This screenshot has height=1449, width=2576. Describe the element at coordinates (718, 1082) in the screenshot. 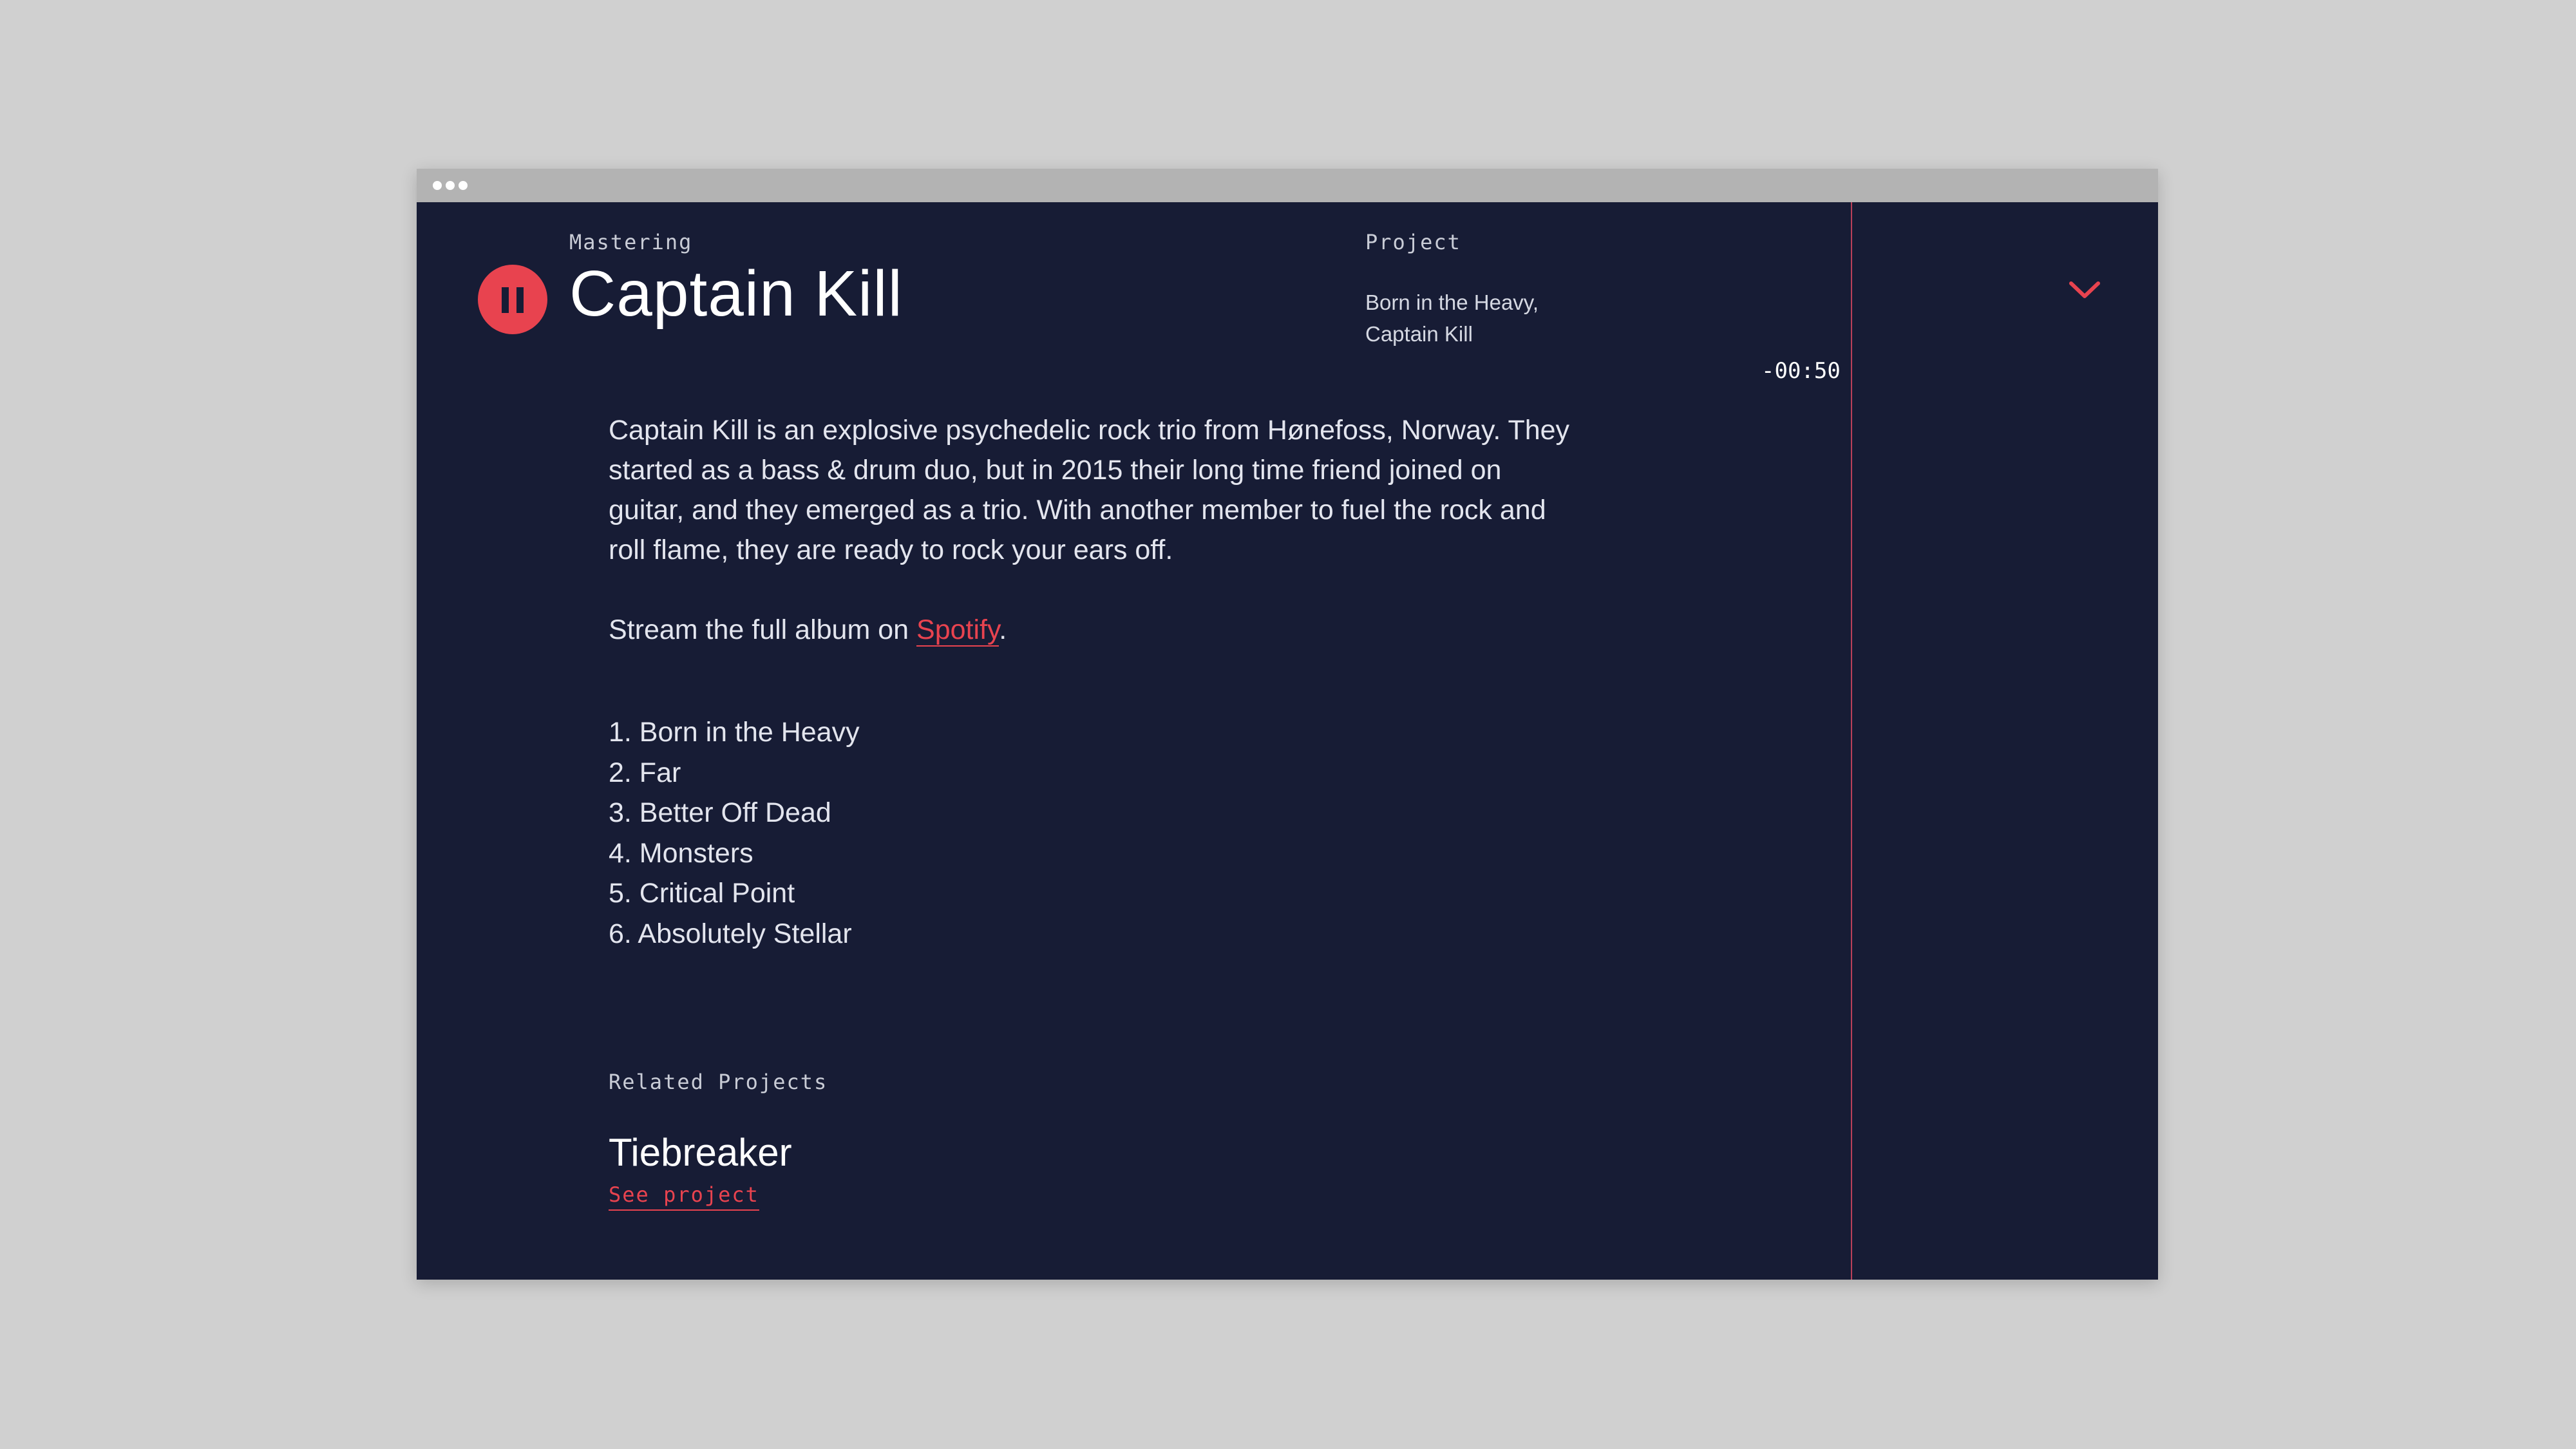

I see `related-projects-label: Related Projects` at that location.